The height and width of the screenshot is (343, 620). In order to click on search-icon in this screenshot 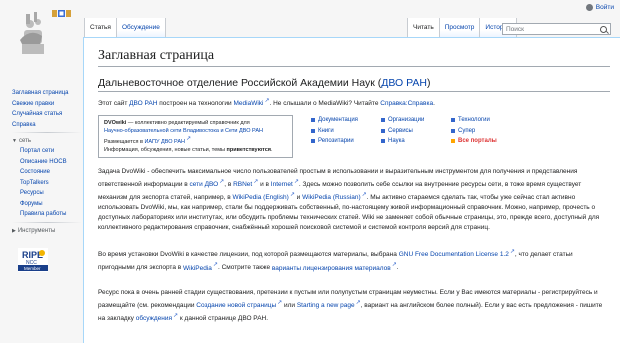, I will do `click(603, 29)`.